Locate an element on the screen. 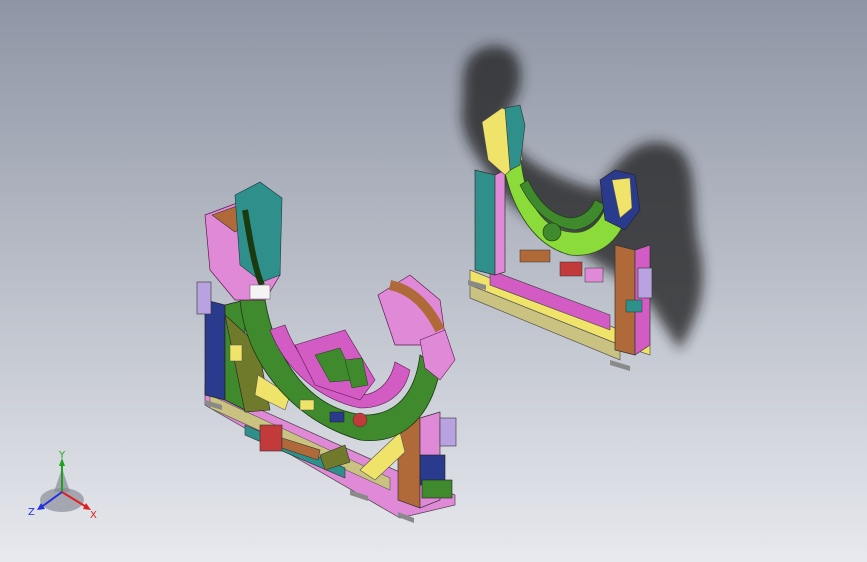 Image resolution: width=867 pixels, height=562 pixels. rear-cradle-hub is located at coordinates (552, 232).